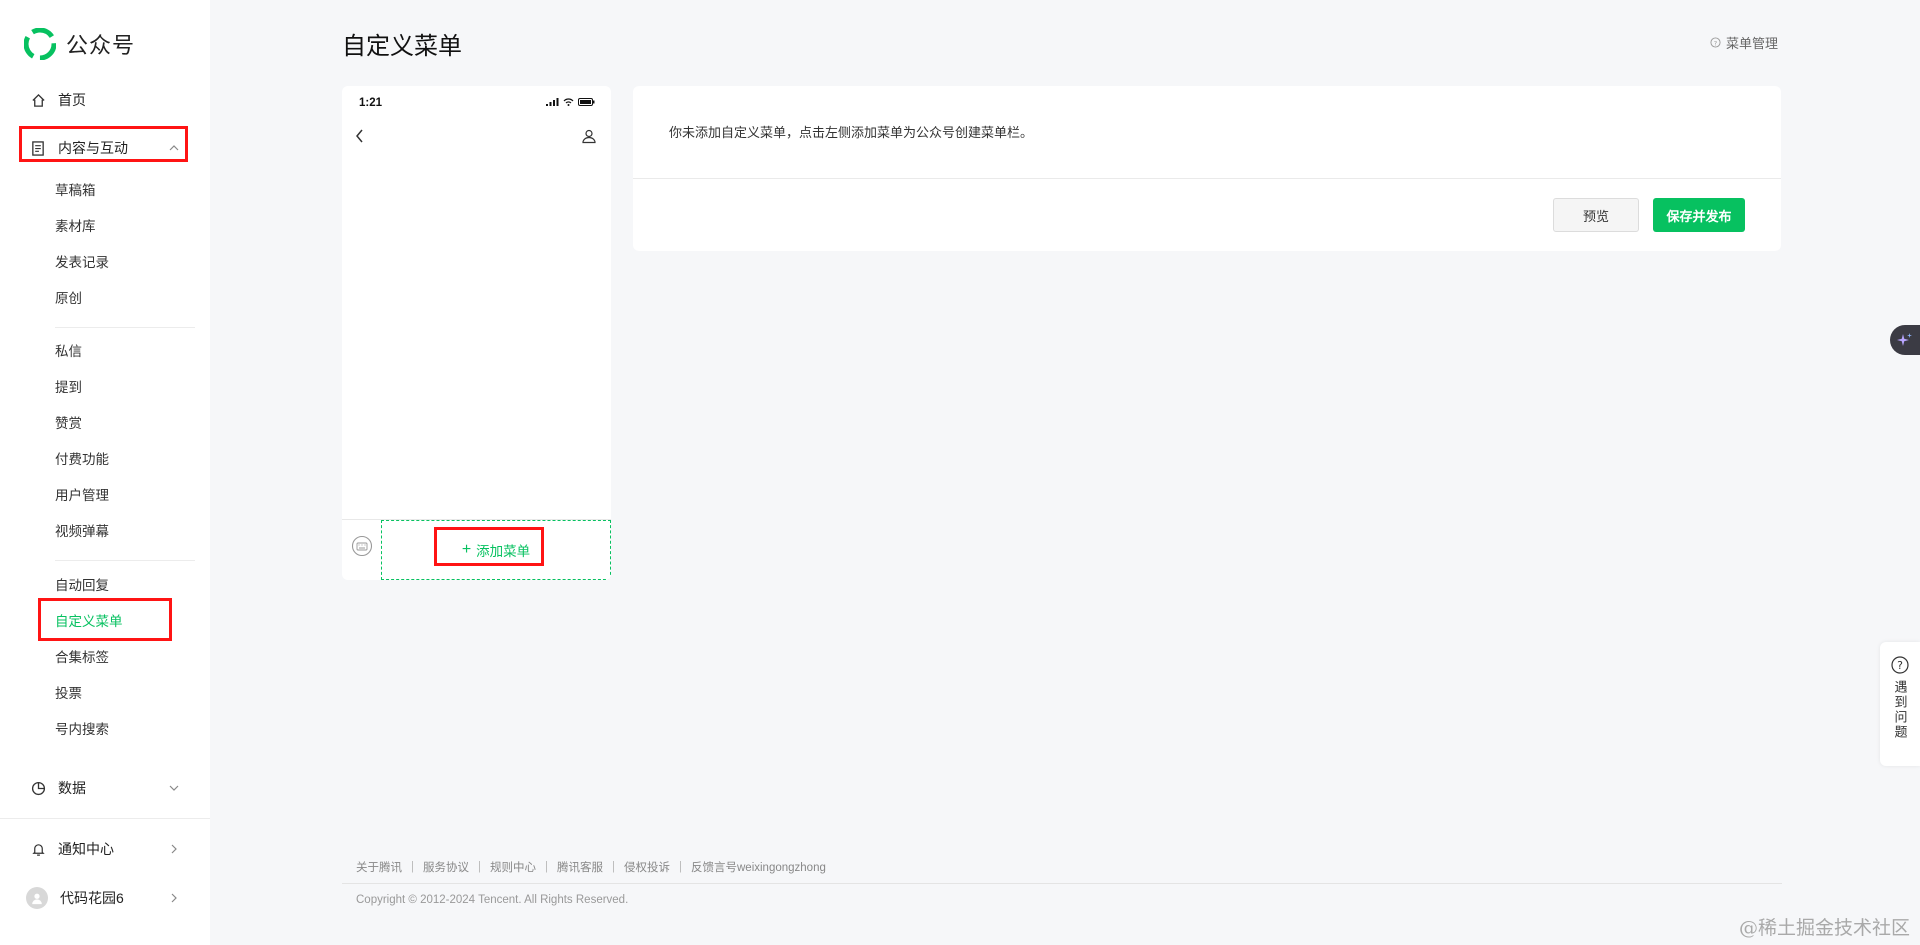 Image resolution: width=1920 pixels, height=945 pixels. What do you see at coordinates (466, 549) in the screenshot?
I see `plus-icon: +` at bounding box center [466, 549].